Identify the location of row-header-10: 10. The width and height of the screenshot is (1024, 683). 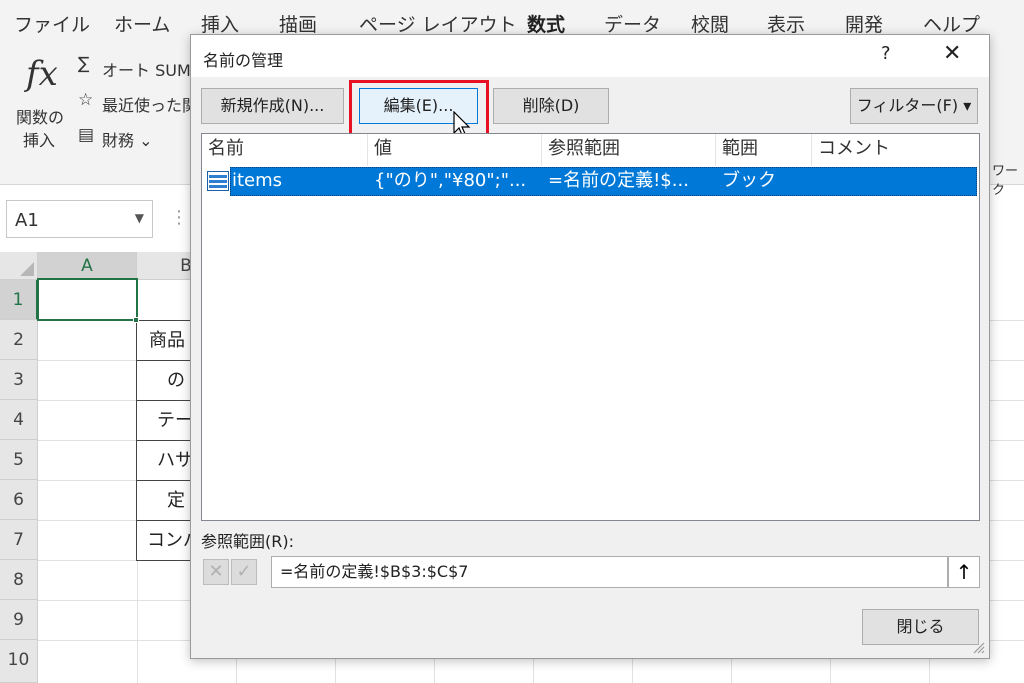
(19, 661).